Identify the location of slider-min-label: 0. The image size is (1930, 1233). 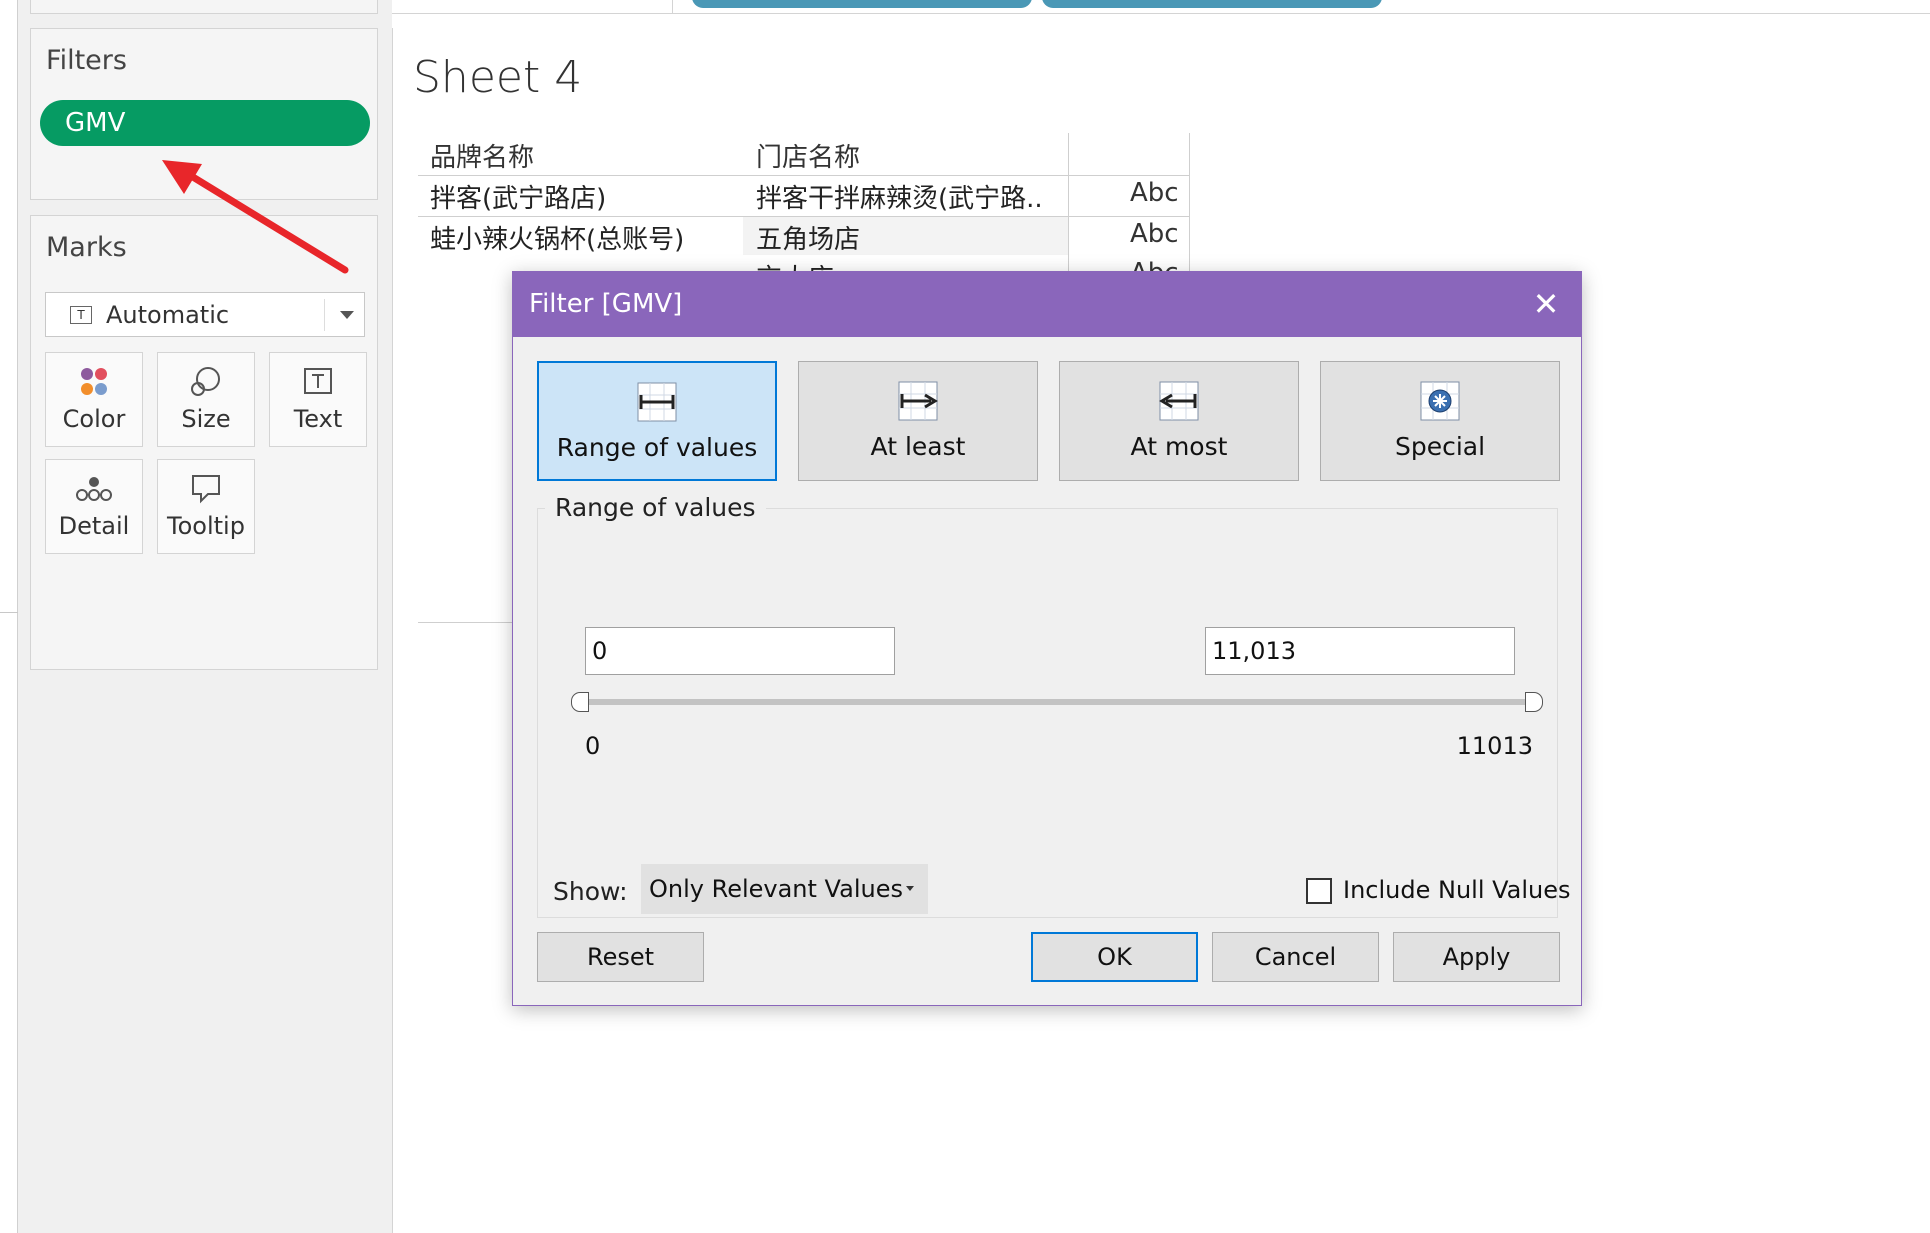
(593, 746).